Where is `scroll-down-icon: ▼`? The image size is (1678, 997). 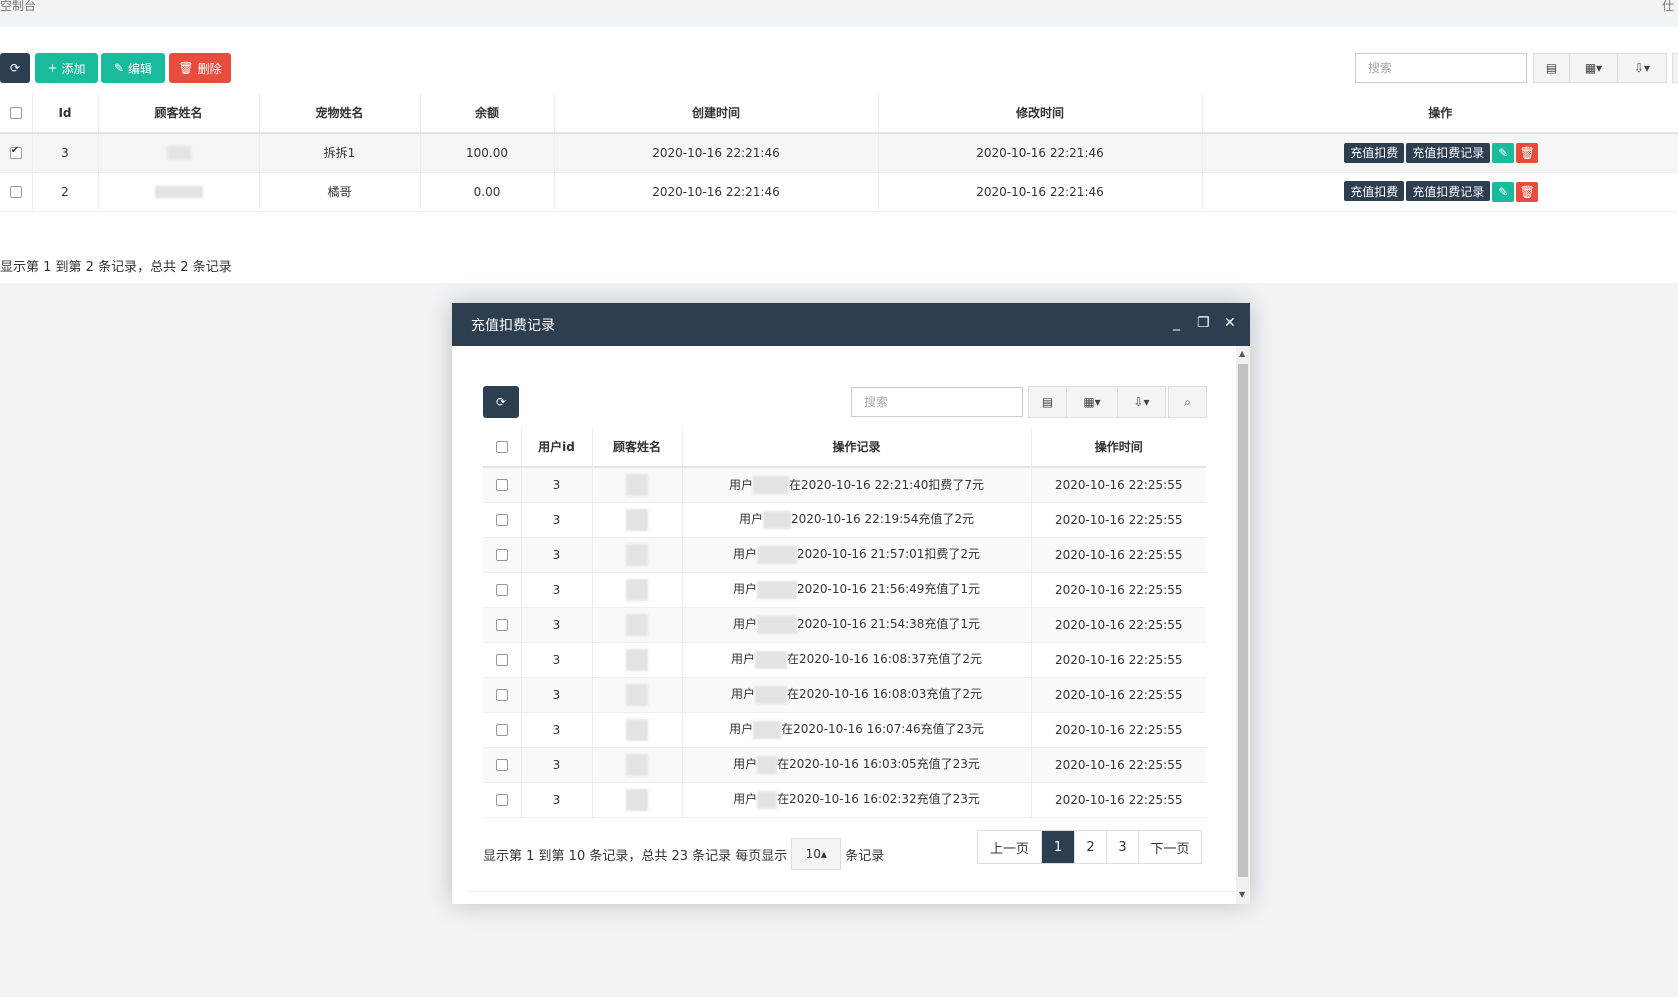
scroll-down-icon: ▼ is located at coordinates (1242, 894).